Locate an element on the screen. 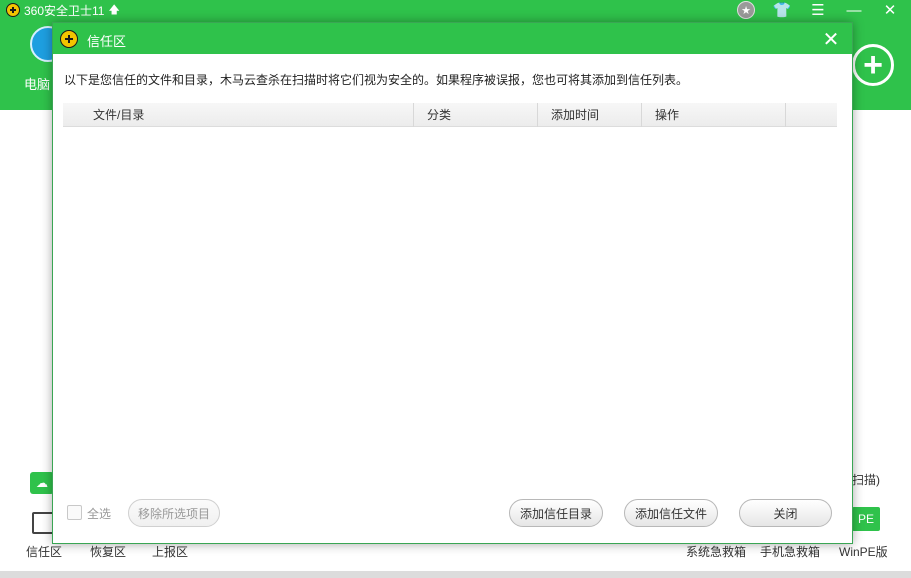 This screenshot has width=911, height=578. trust-zone-icon is located at coordinates (43, 523).